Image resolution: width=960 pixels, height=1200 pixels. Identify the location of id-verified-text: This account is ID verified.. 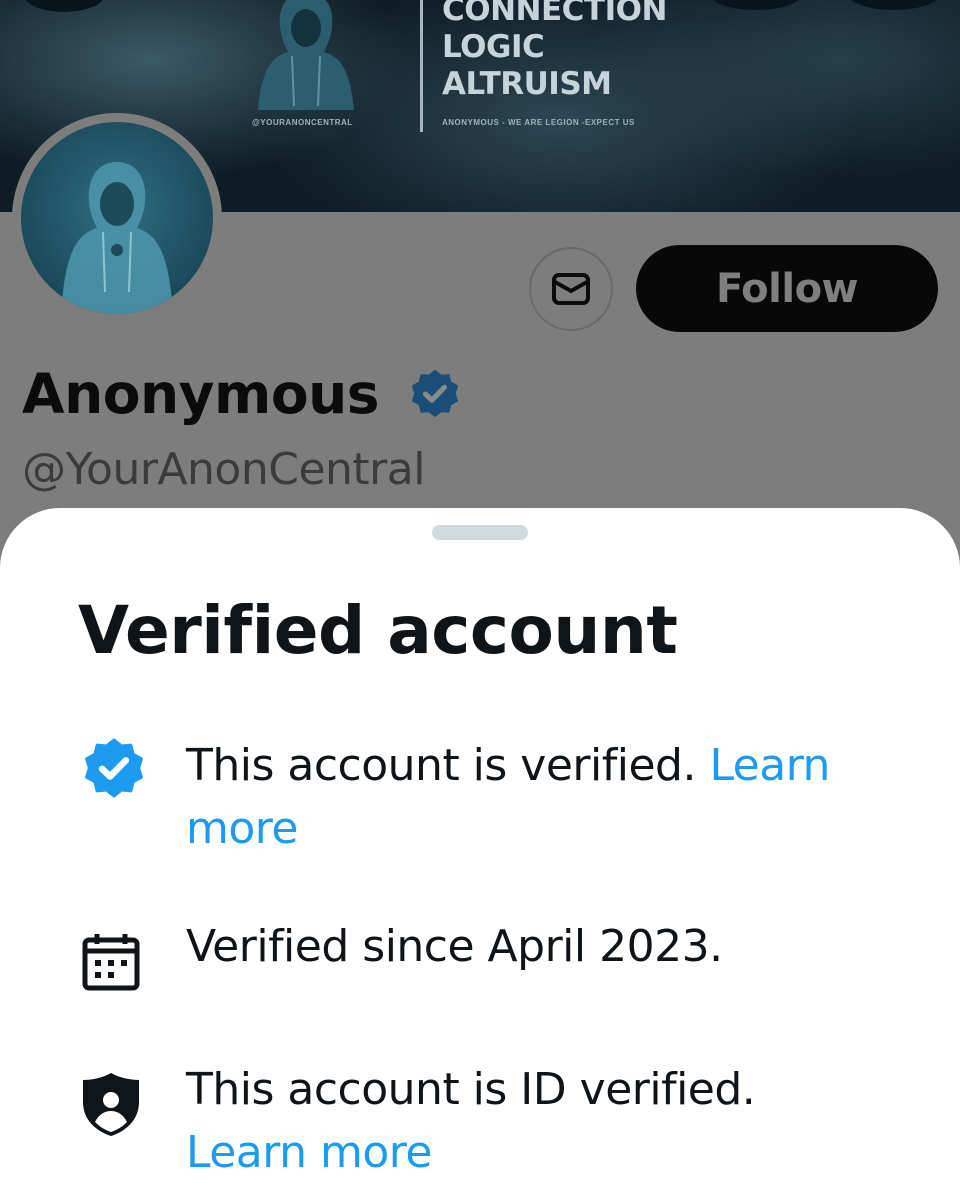
(471, 1089).